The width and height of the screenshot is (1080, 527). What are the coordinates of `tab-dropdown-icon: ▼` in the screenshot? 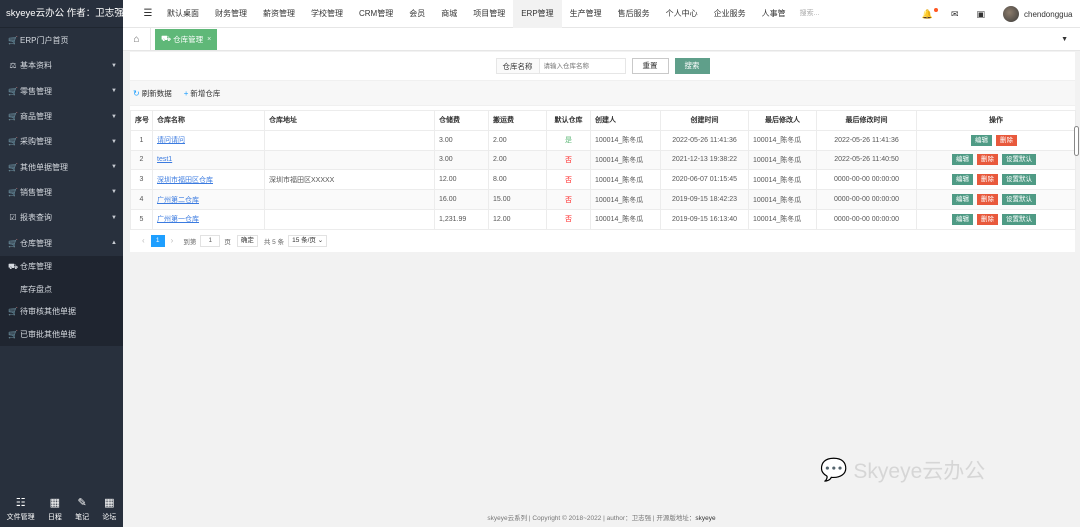 It's located at (1064, 39).